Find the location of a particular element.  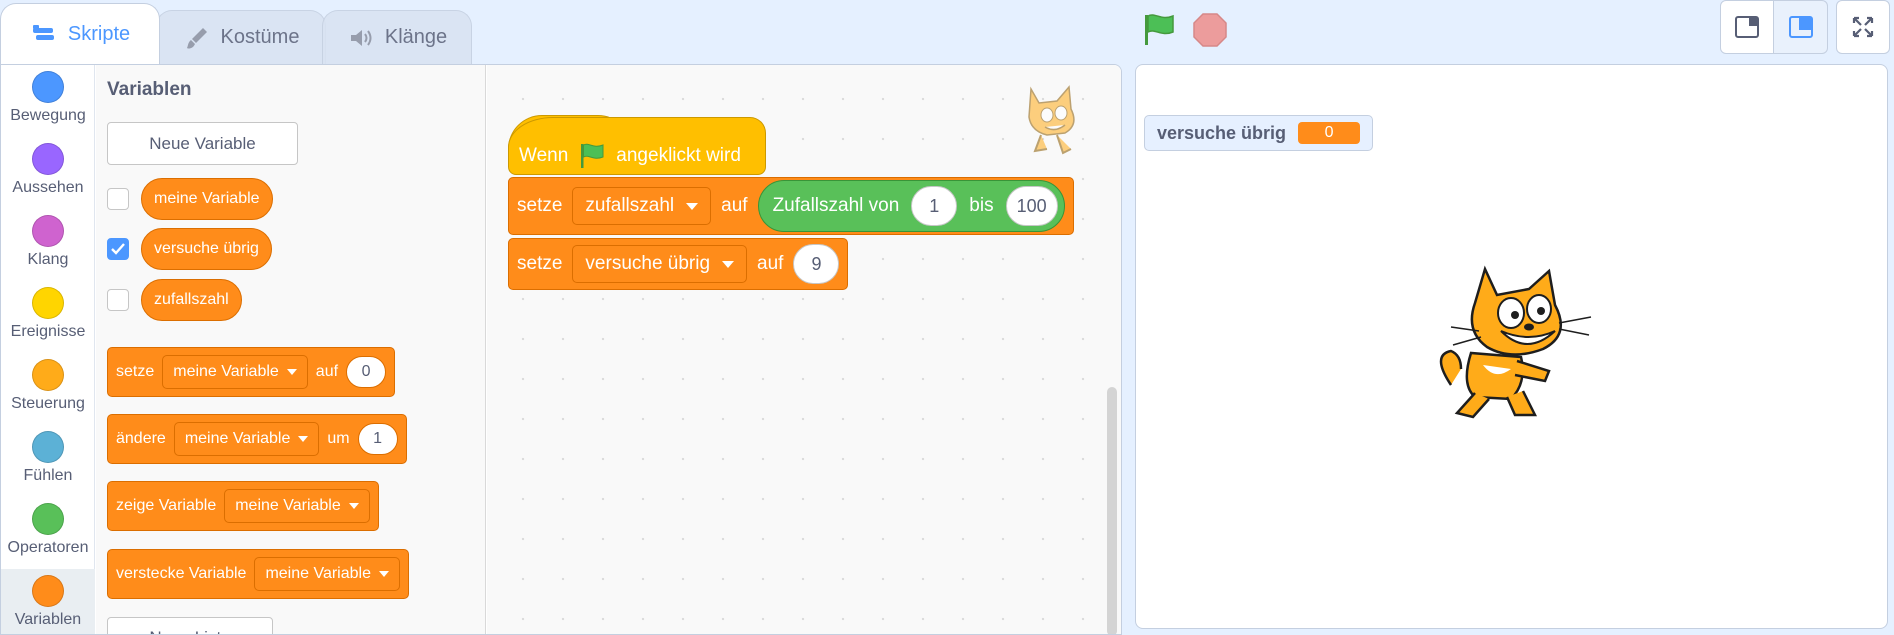

value-input: 9 is located at coordinates (816, 264).